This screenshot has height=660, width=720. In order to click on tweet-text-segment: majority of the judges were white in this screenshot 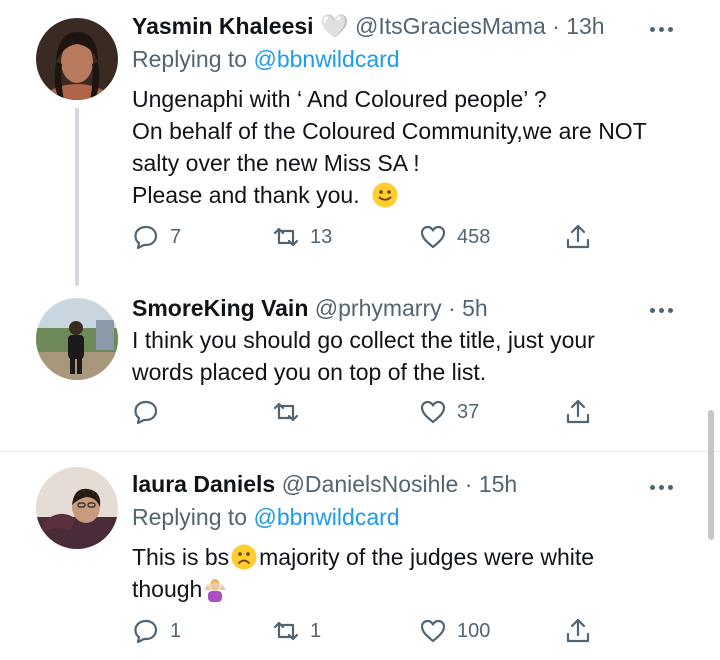, I will do `click(427, 557)`.